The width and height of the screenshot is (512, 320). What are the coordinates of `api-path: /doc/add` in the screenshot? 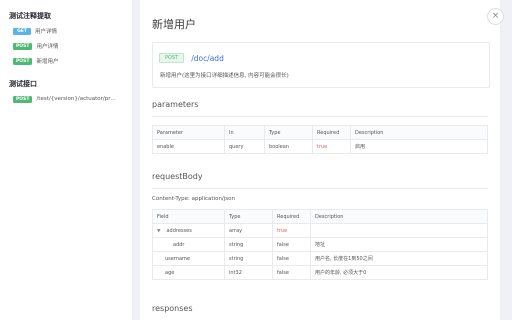 It's located at (207, 58).